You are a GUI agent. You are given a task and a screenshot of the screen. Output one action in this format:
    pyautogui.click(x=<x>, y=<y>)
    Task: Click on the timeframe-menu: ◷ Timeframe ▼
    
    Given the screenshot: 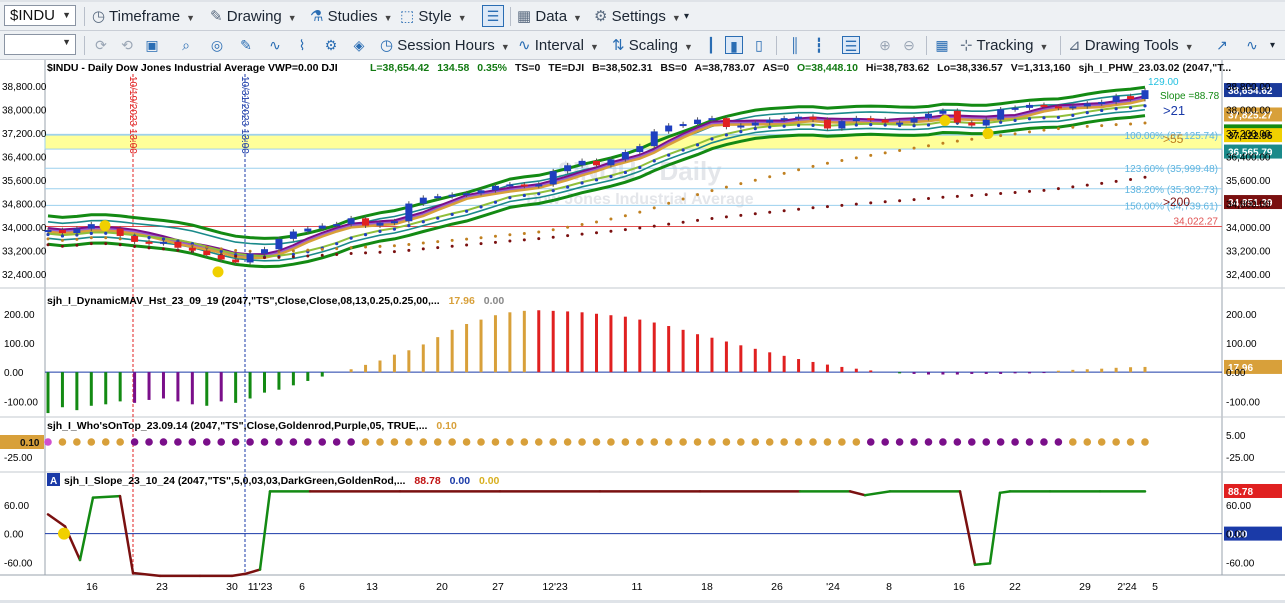 What is the action you would take?
    pyautogui.click(x=143, y=16)
    